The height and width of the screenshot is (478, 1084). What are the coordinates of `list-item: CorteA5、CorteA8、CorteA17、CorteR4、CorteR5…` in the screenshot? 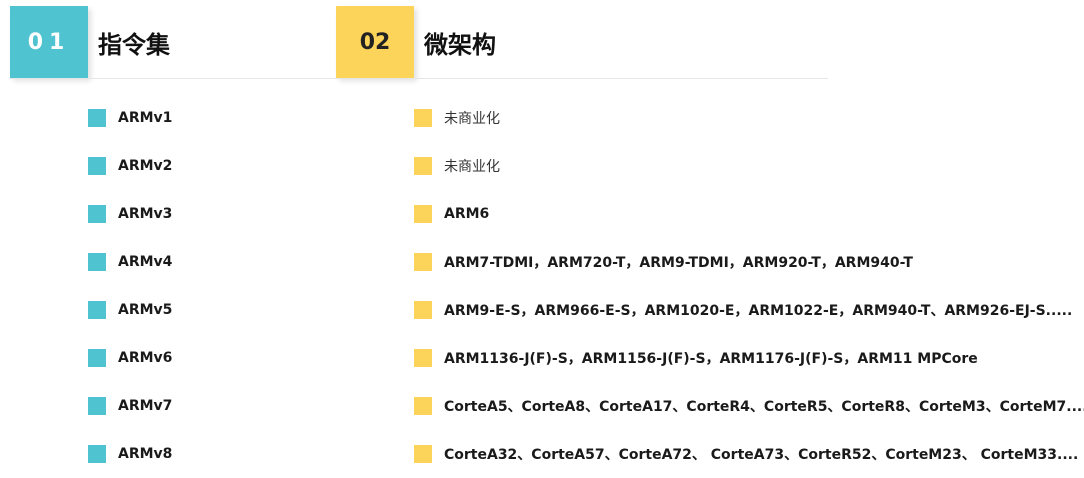 It's located at (749, 406).